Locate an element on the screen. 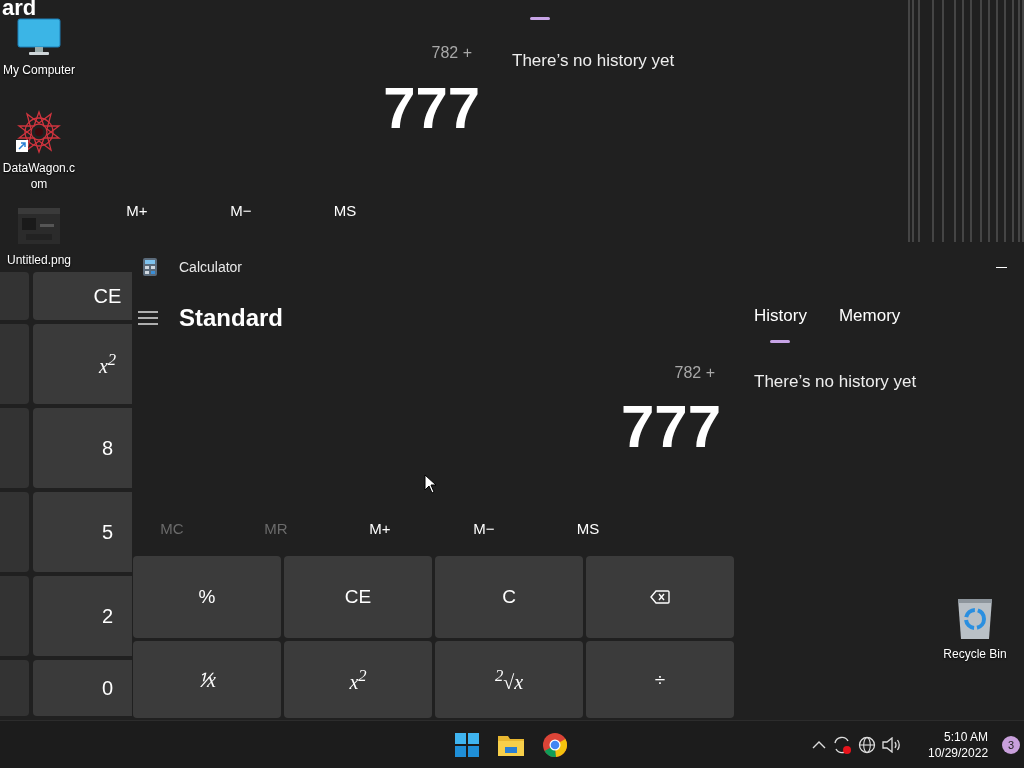 This screenshot has width=1024, height=768. star-pattern-icon is located at coordinates (39, 132).